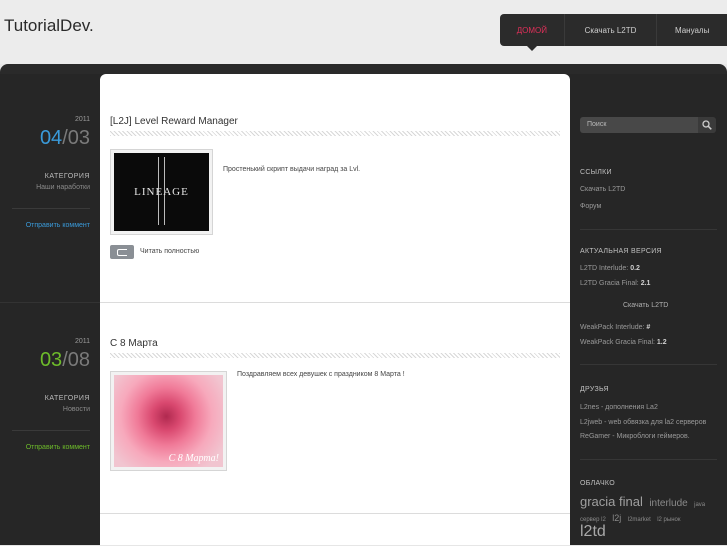 The width and height of the screenshot is (727, 546). I want to click on tag-cloud-heading: ОБЛАЧКО, so click(597, 483).